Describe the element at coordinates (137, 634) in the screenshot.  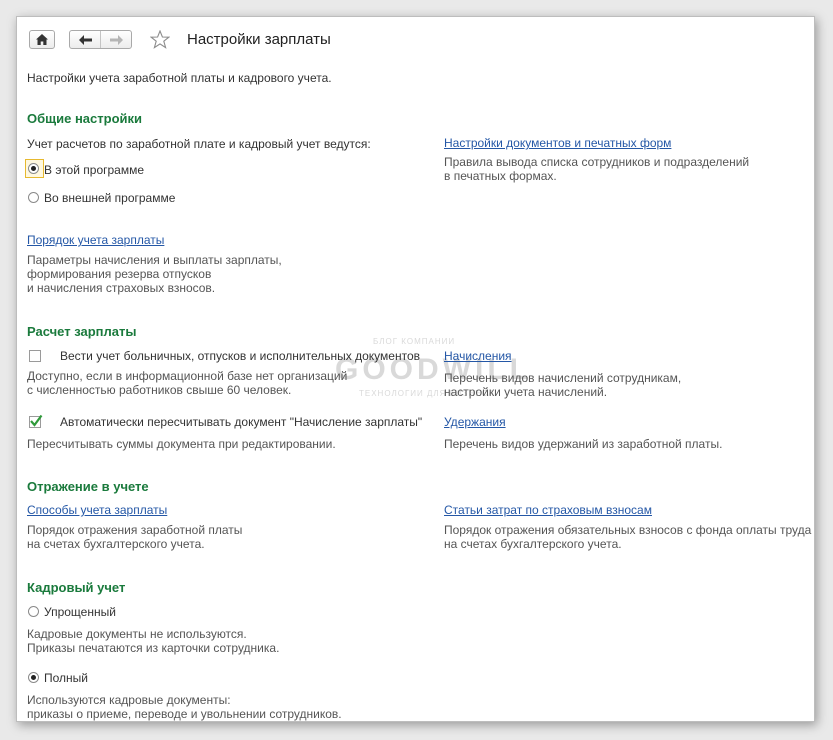
I see `hr-simple-desc-1: Кадровые документы не используются.` at that location.